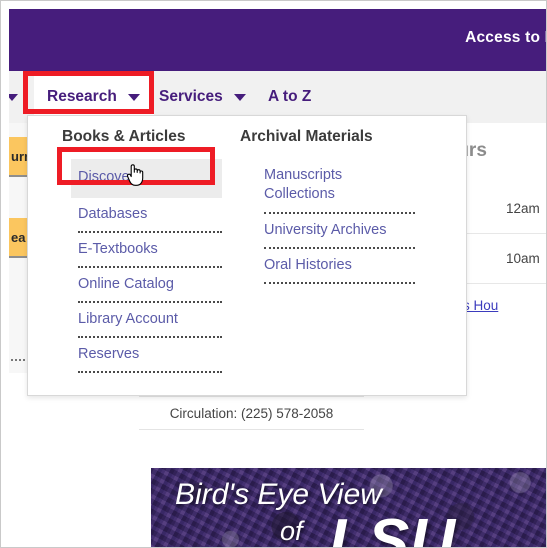 The width and height of the screenshot is (547, 548). What do you see at coordinates (251, 413) in the screenshot?
I see `circulation-phone: Circulation: (225) 578-2058` at bounding box center [251, 413].